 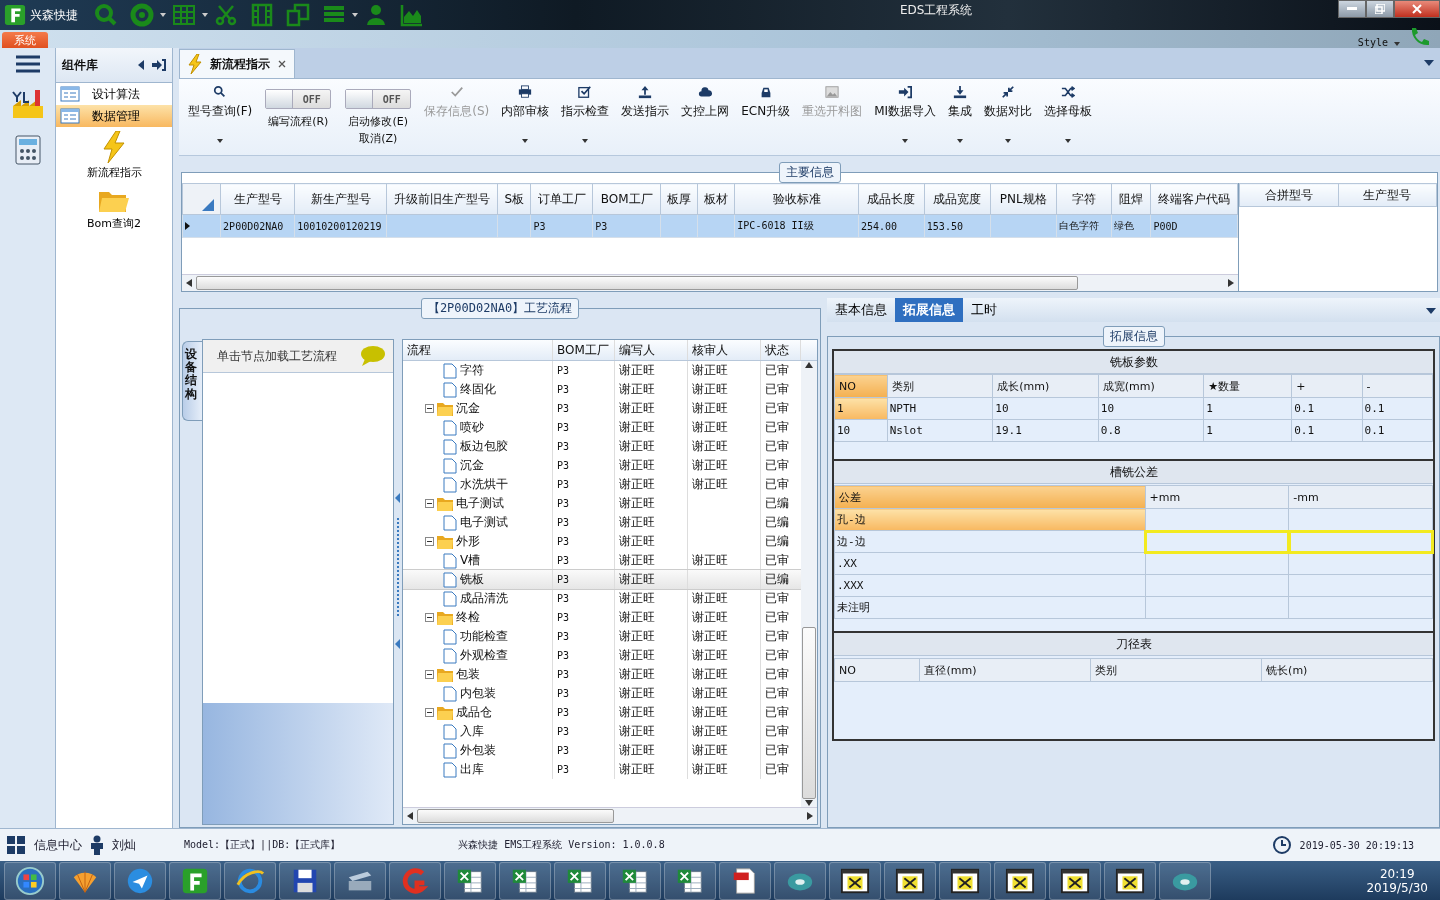 What do you see at coordinates (1397, 386) in the screenshot?
I see `column-header: -` at bounding box center [1397, 386].